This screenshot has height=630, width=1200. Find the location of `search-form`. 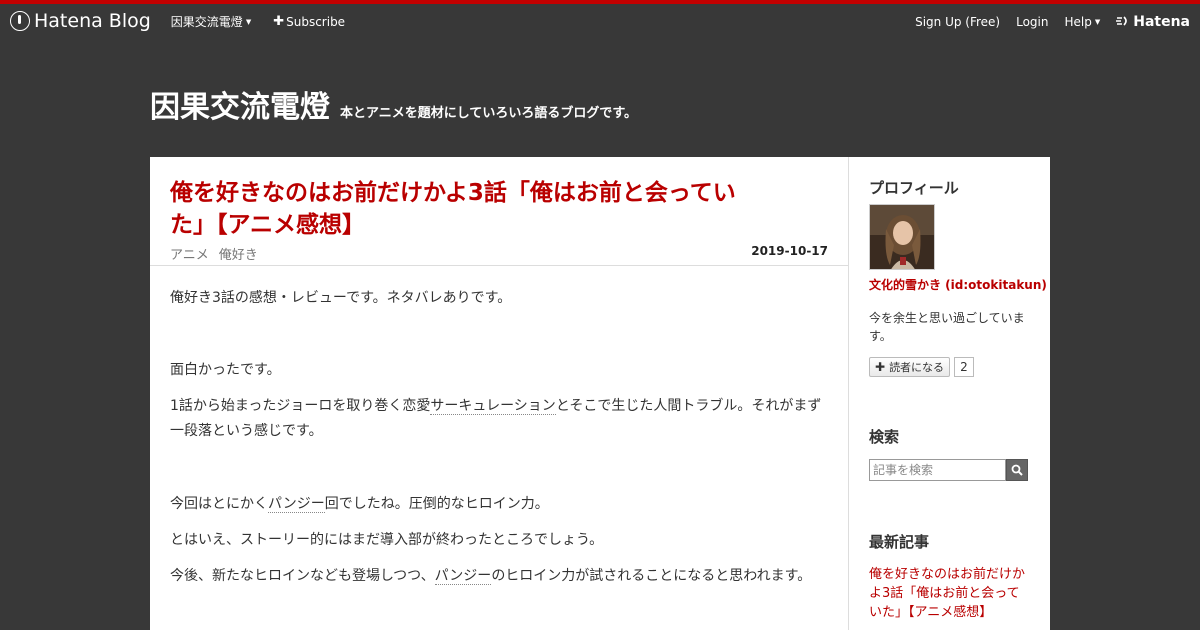

search-form is located at coordinates (948, 470).